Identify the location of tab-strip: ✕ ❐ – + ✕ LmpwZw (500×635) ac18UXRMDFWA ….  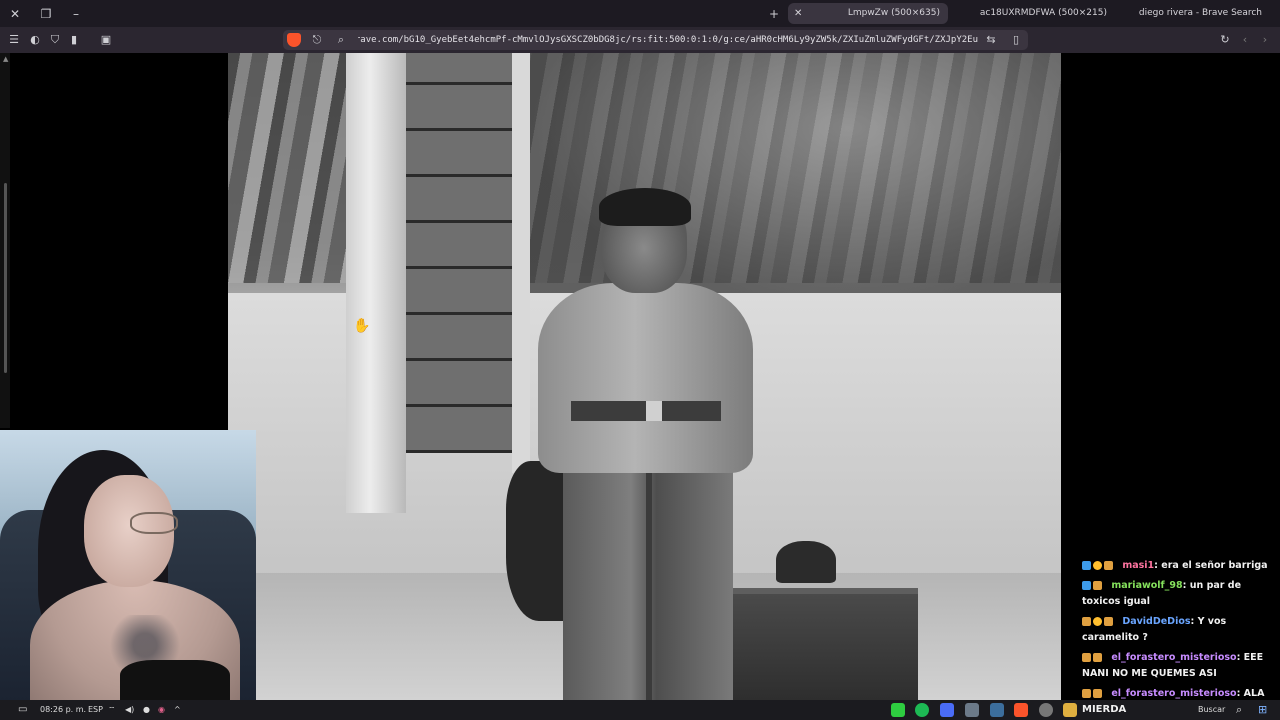
(640, 13).